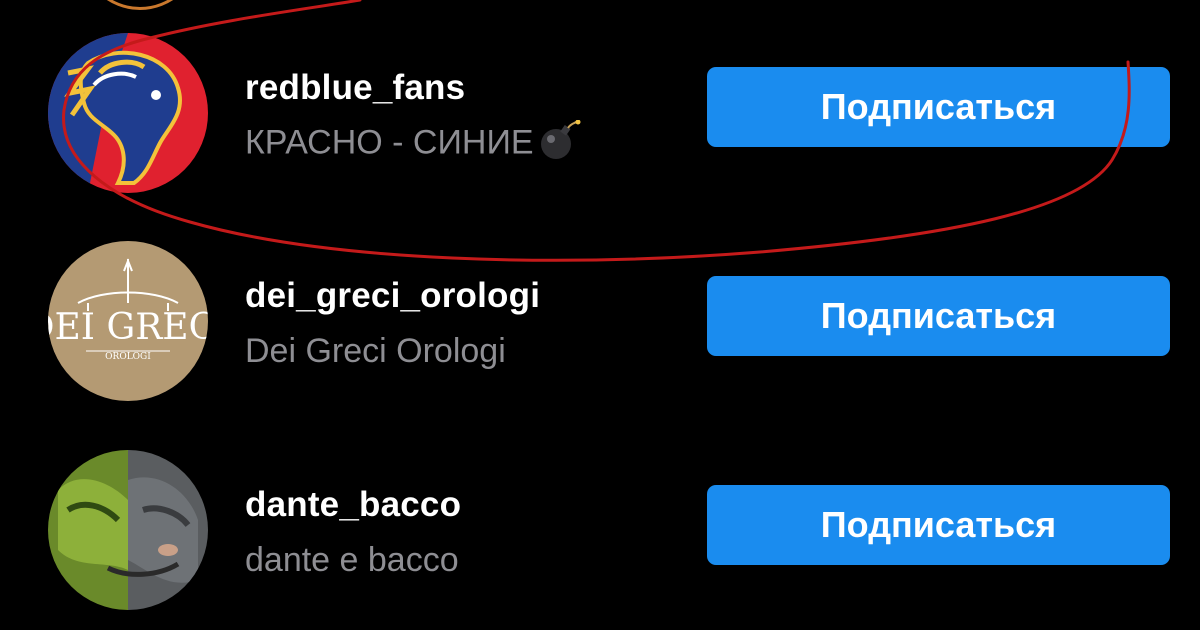  I want to click on horse-logo-icon, so click(128, 113).